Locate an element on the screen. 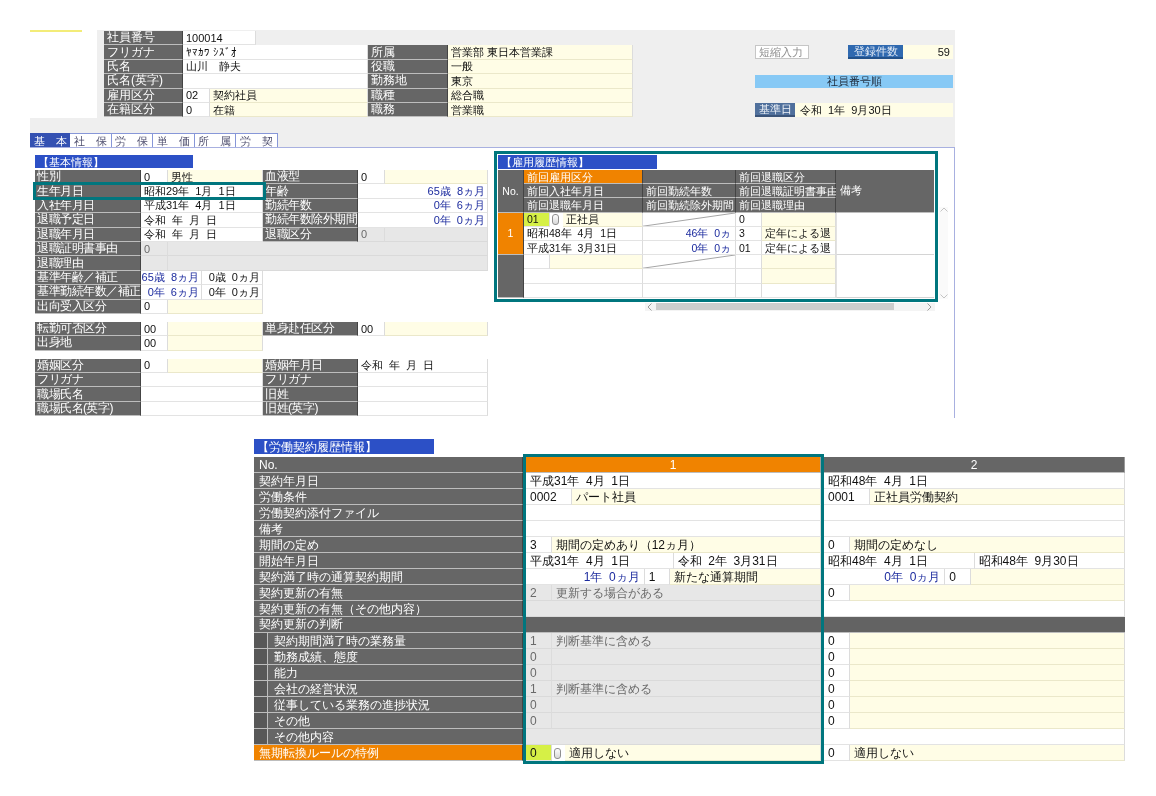 The width and height of the screenshot is (1156, 796). field-label: 基準勤続年数／補正 is located at coordinates (88, 292).